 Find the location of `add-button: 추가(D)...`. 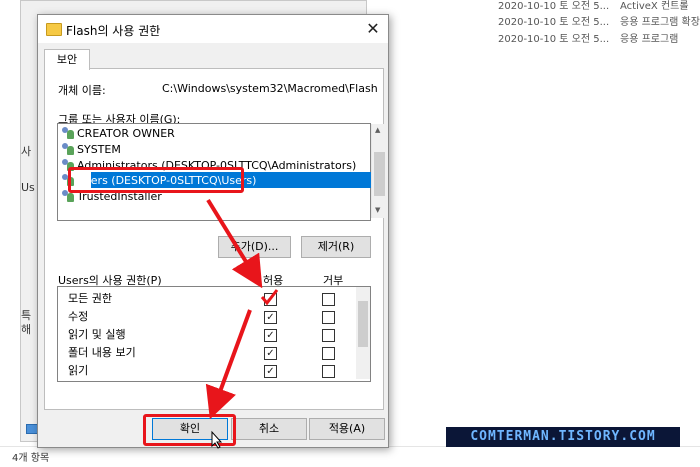

add-button: 추가(D)... is located at coordinates (254, 247).